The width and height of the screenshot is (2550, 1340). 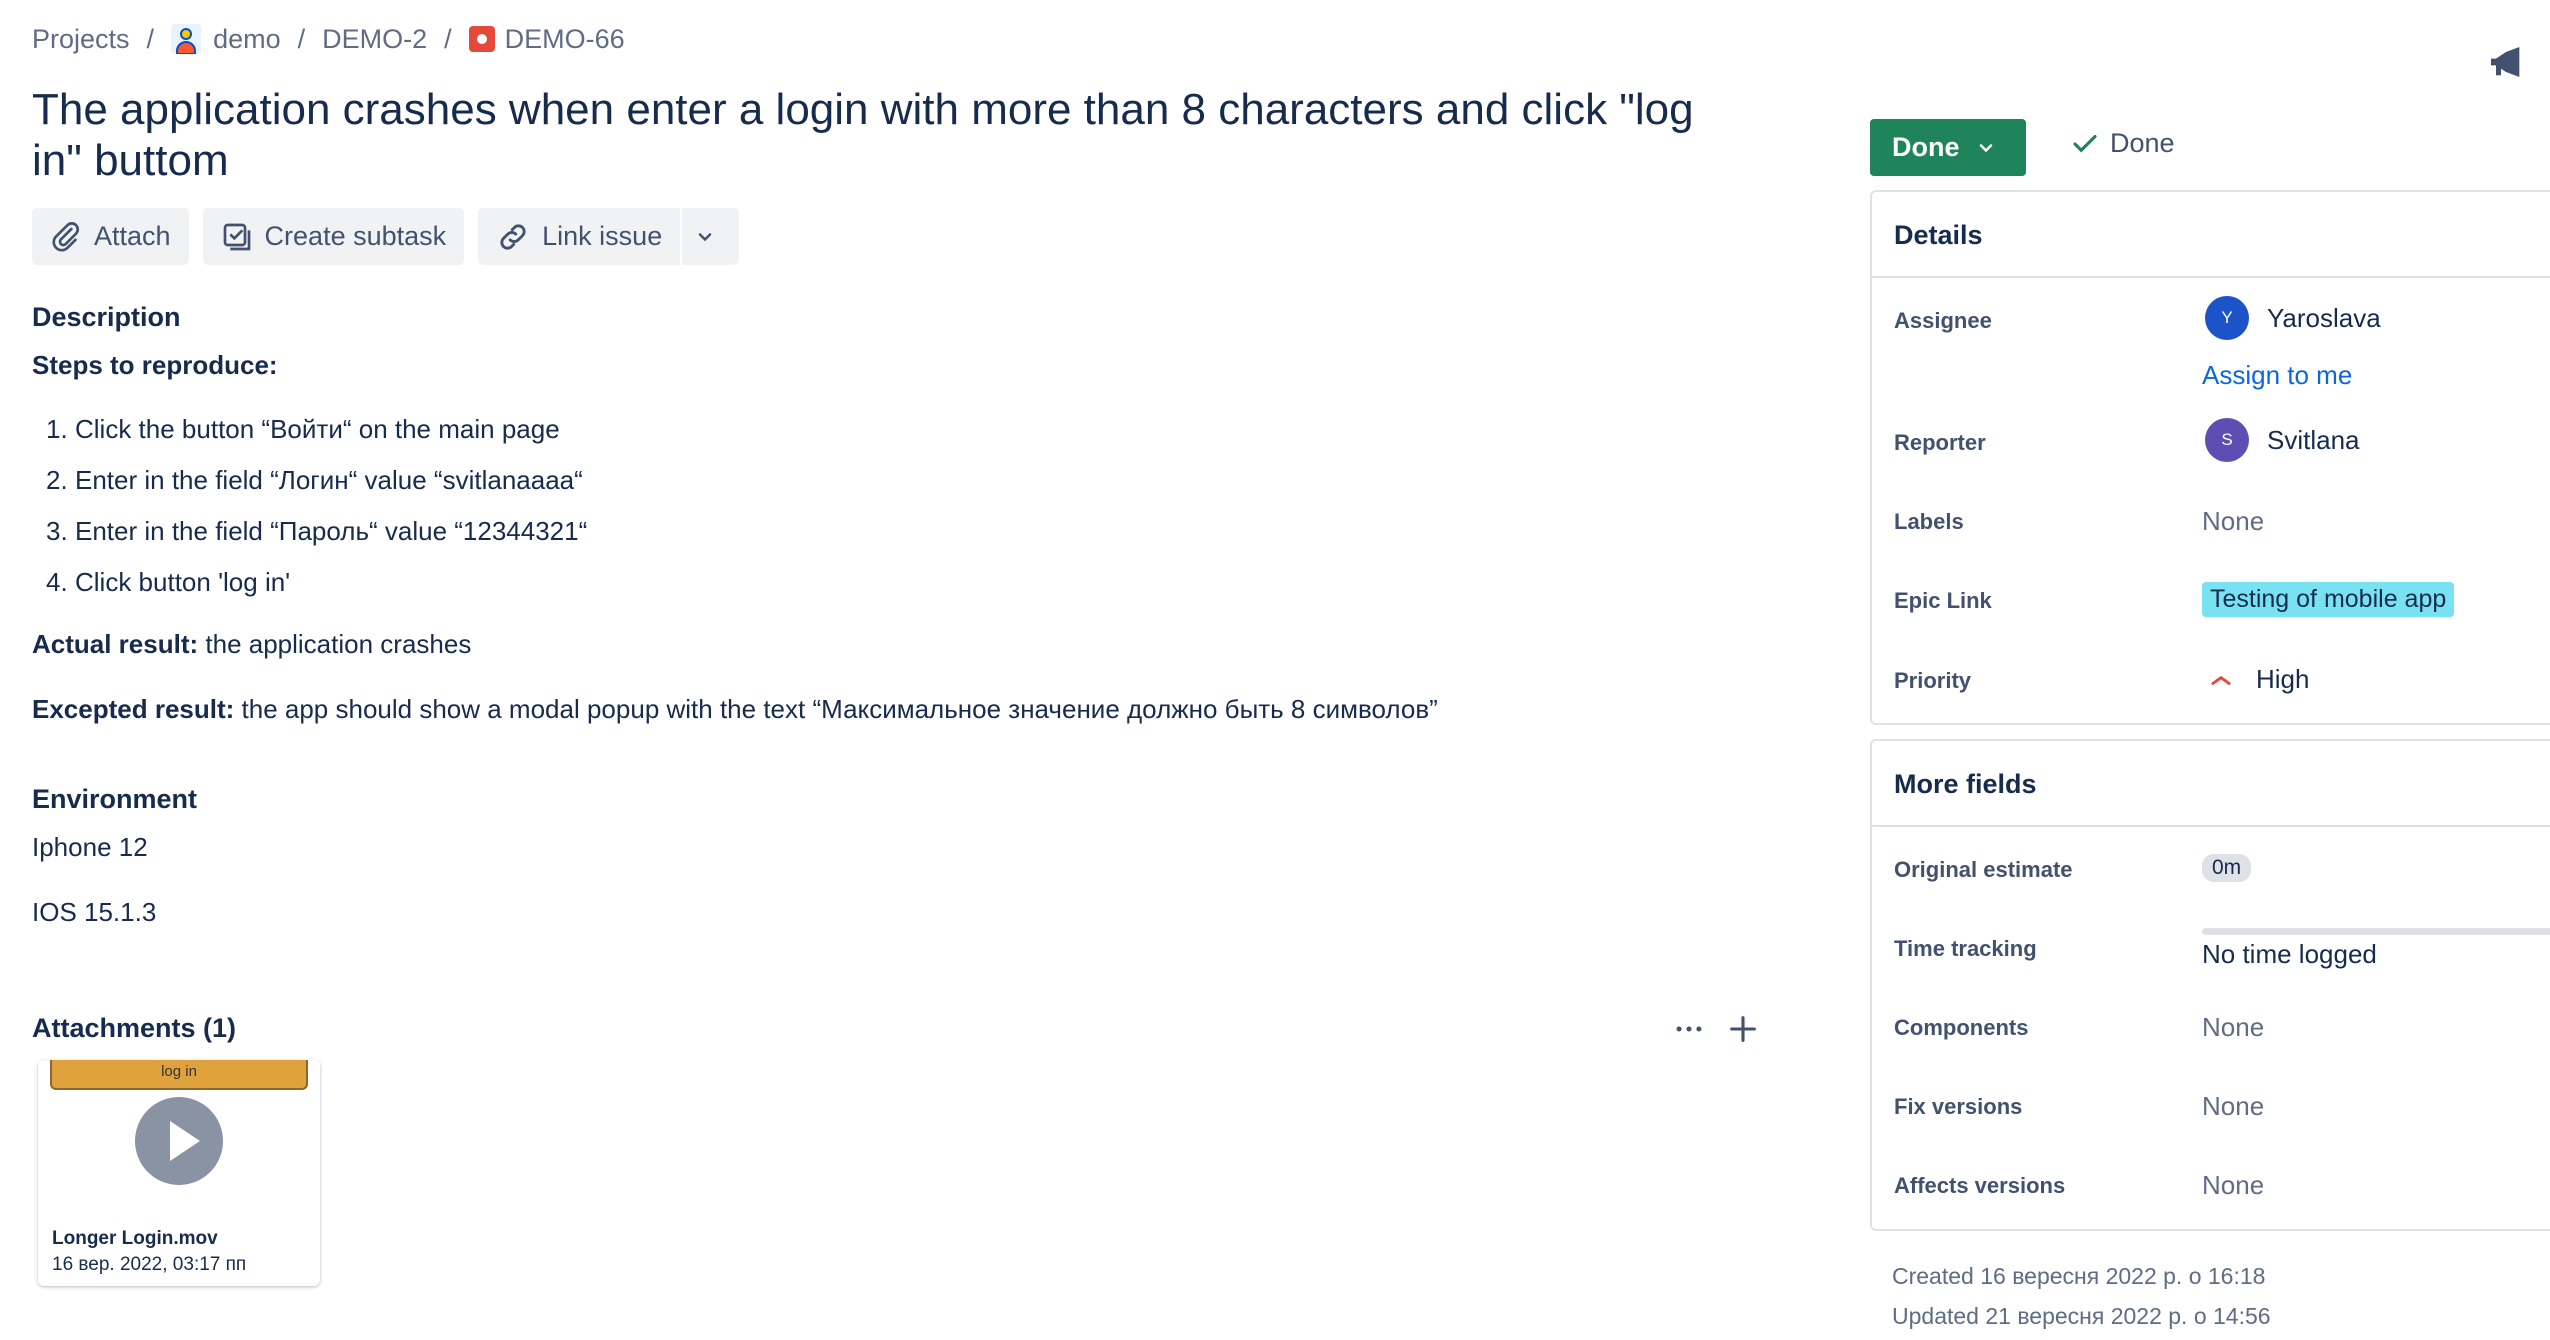 I want to click on attachment-thumbnail: log in, so click(x=179, y=1145).